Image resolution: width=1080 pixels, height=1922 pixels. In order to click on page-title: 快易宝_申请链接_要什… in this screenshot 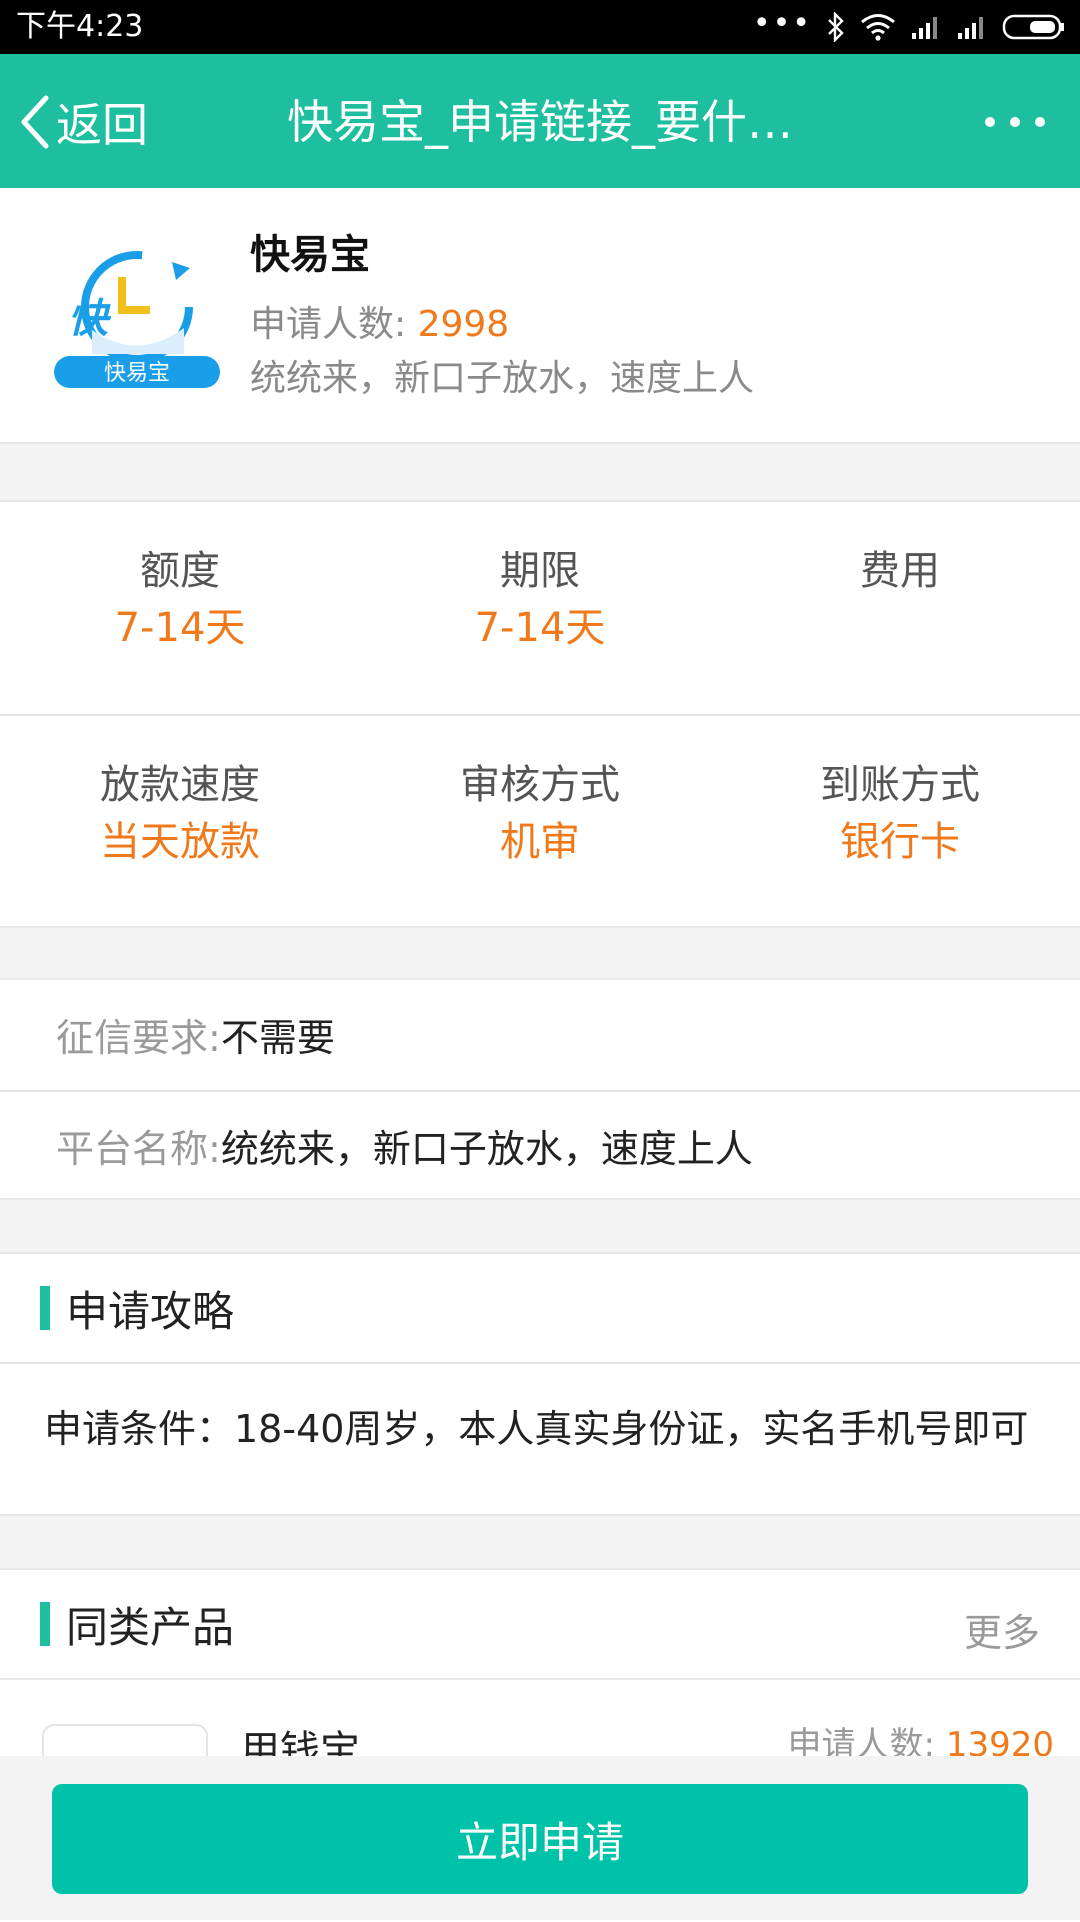, I will do `click(540, 122)`.